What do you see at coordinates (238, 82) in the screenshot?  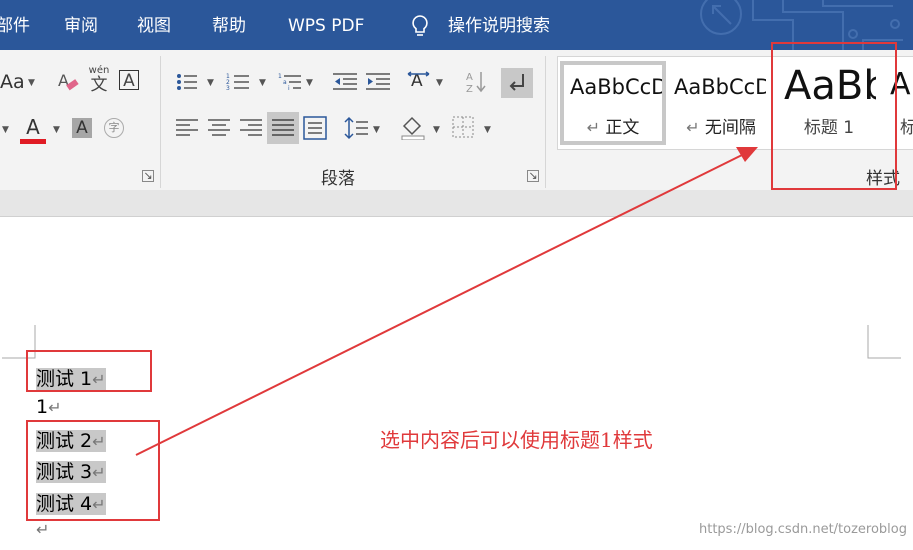 I see `numbering-icon: 123` at bounding box center [238, 82].